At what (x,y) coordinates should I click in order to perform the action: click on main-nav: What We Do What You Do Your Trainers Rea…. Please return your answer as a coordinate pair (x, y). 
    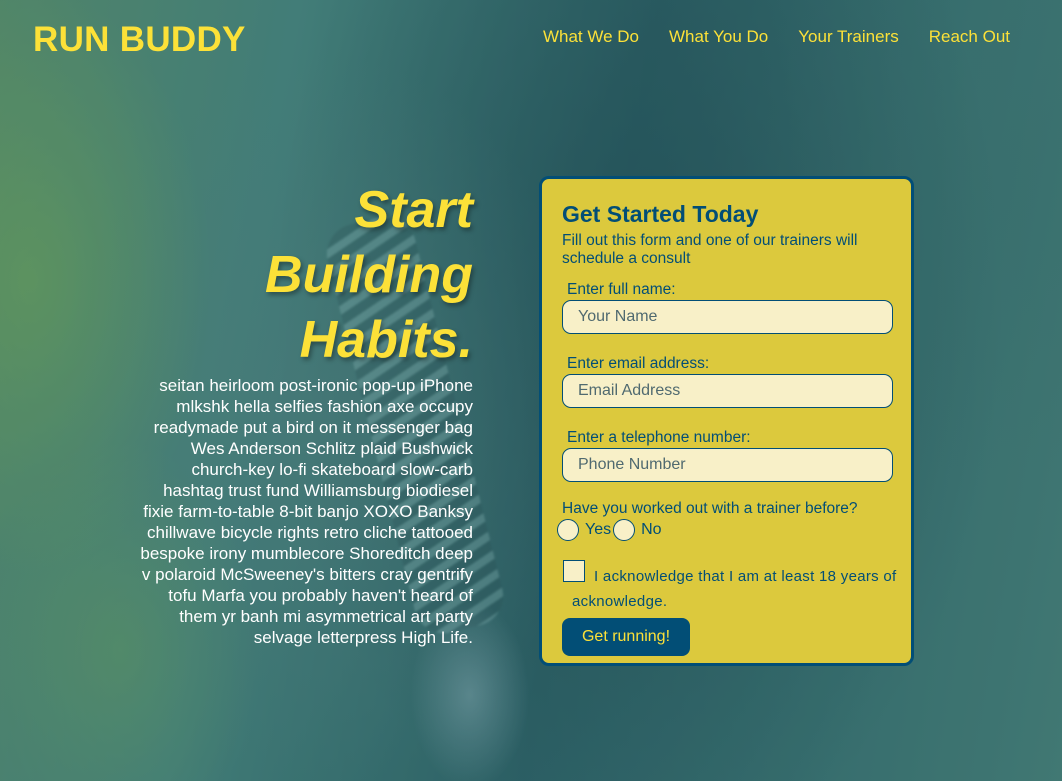
    Looking at the image, I should click on (776, 37).